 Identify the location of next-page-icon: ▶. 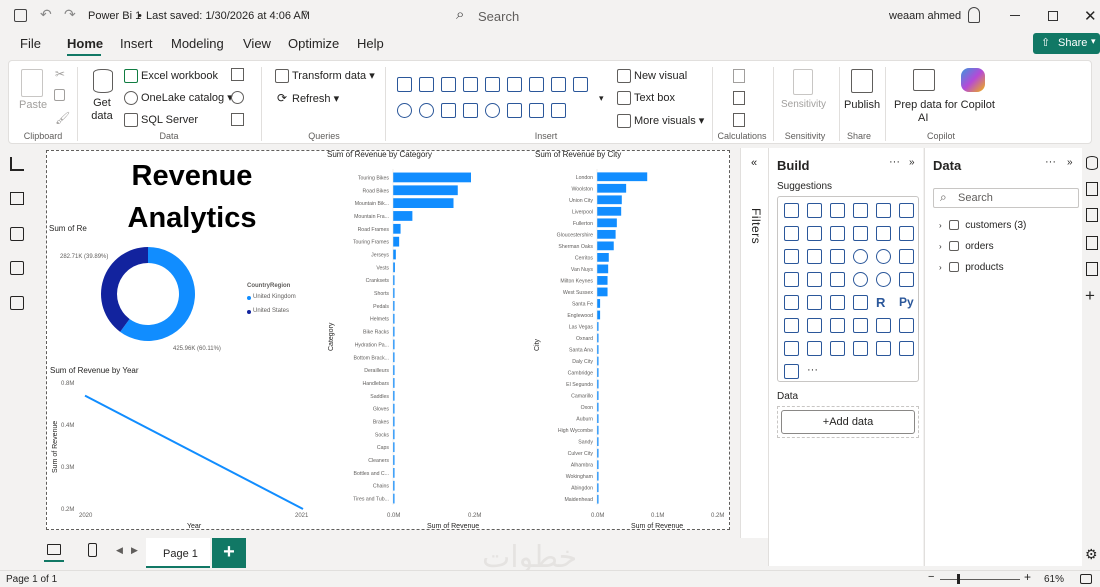
(134, 550).